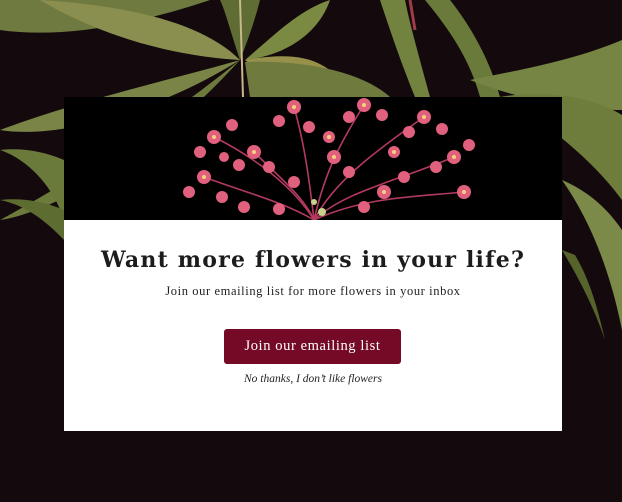  What do you see at coordinates (312, 346) in the screenshot?
I see `join-mailing-list-button: Join our emailing list` at bounding box center [312, 346].